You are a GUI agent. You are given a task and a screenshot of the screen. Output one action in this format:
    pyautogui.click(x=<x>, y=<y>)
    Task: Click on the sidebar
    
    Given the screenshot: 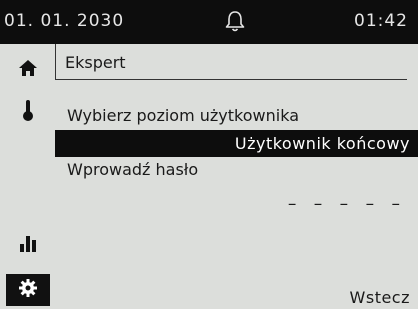 What is the action you would take?
    pyautogui.click(x=27, y=176)
    